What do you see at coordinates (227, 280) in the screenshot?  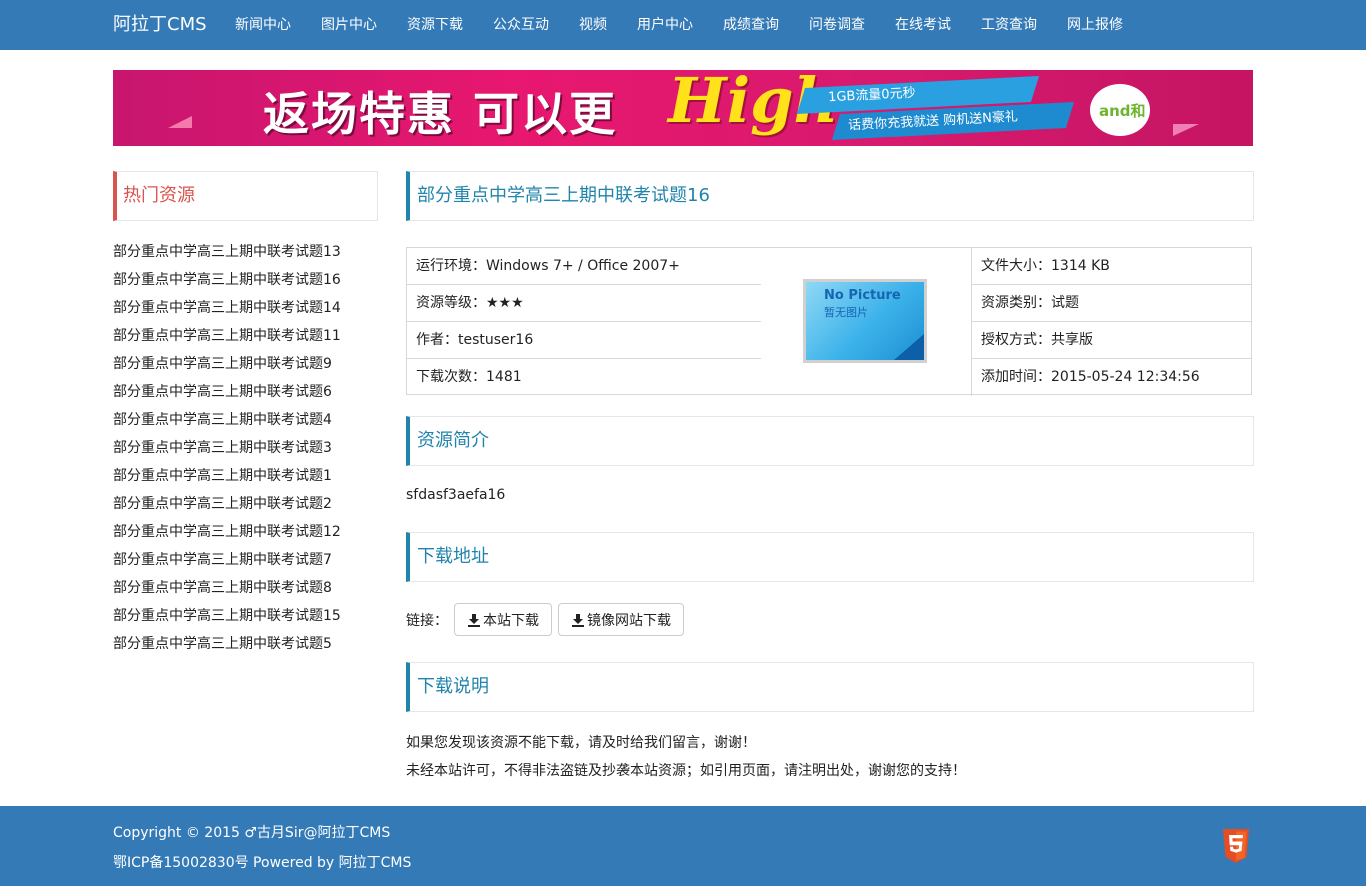 I see `list-item: 部分重点中学高三上期中联考试题16` at bounding box center [227, 280].